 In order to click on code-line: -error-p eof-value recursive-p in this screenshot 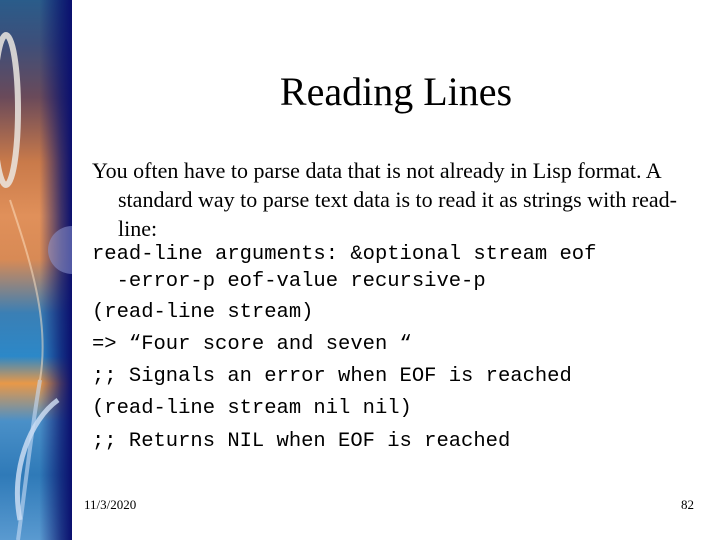, I will do `click(289, 281)`.